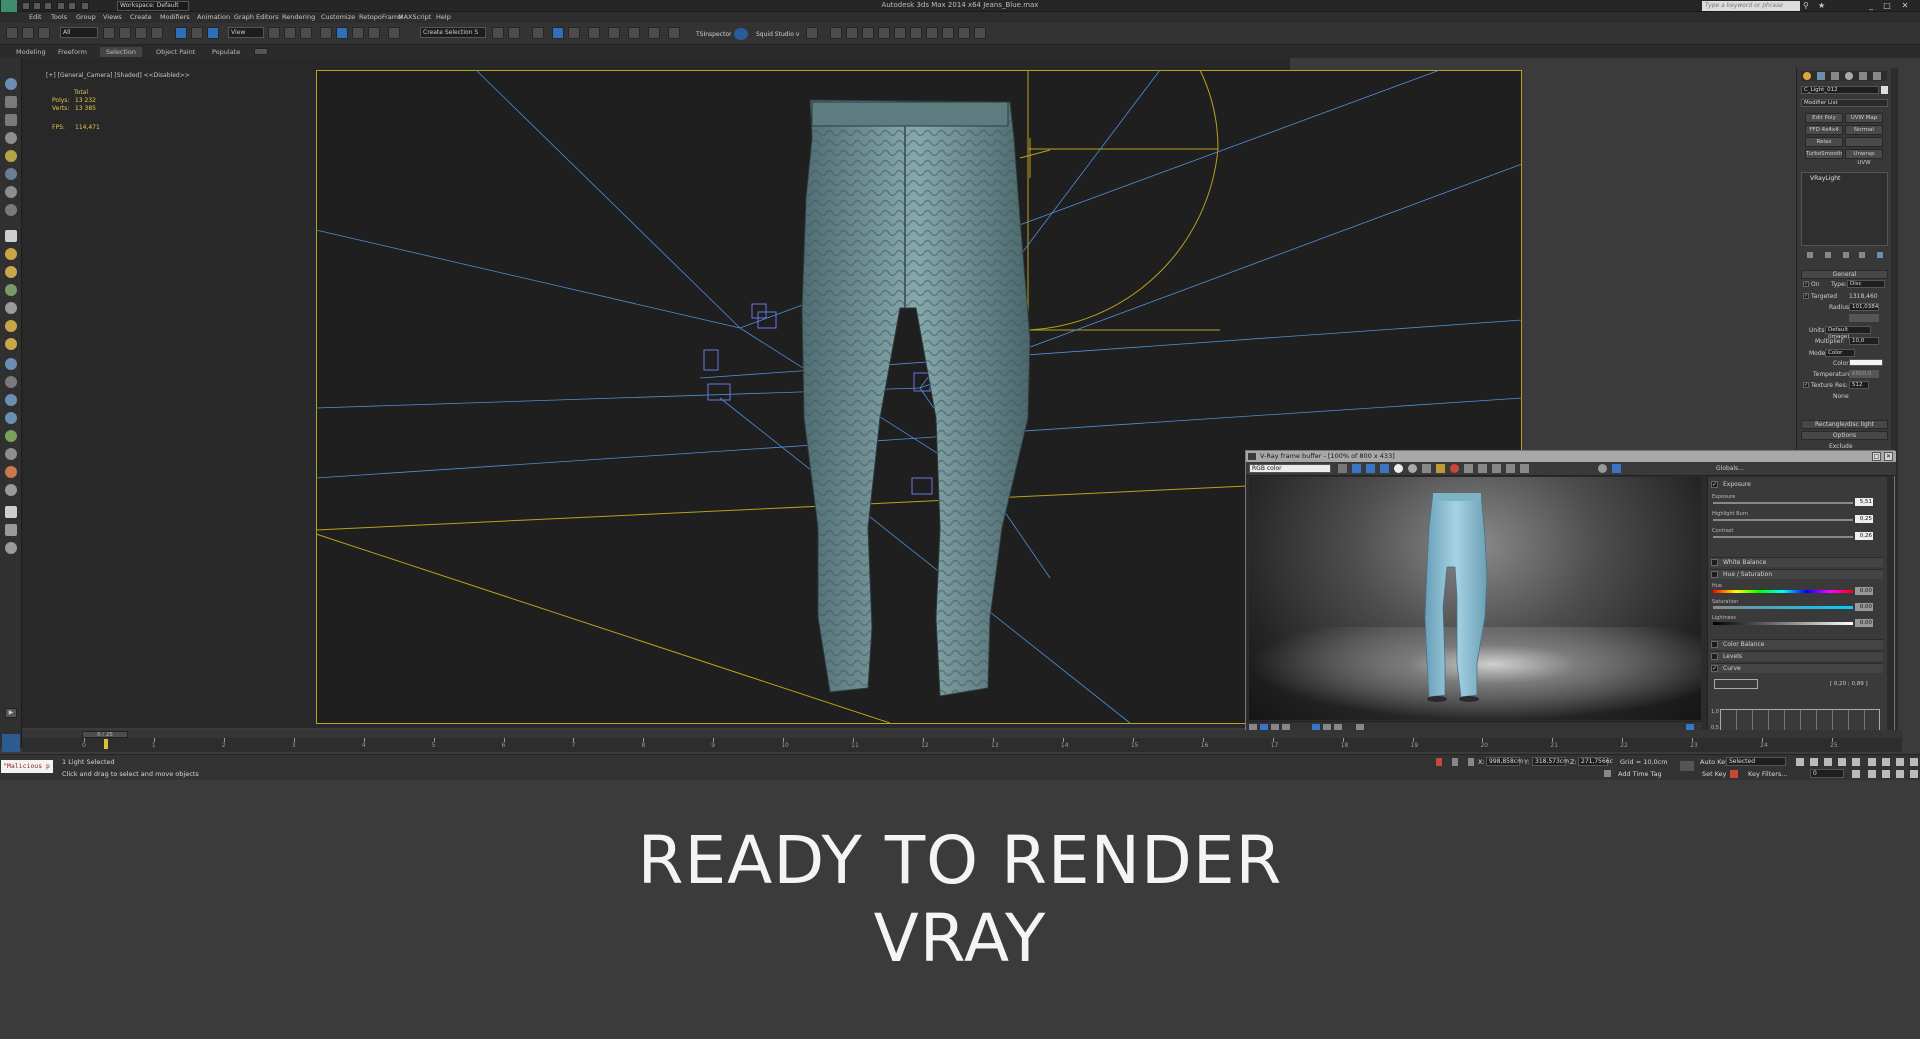 Image resolution: width=1920 pixels, height=1039 pixels. I want to click on material-editor-icon, so click(614, 33).